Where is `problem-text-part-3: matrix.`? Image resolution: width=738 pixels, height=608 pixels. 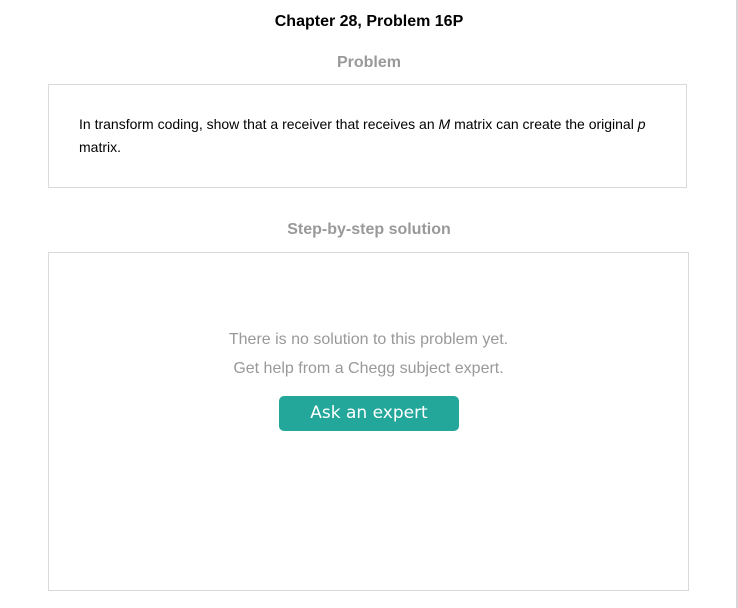 problem-text-part-3: matrix. is located at coordinates (100, 147).